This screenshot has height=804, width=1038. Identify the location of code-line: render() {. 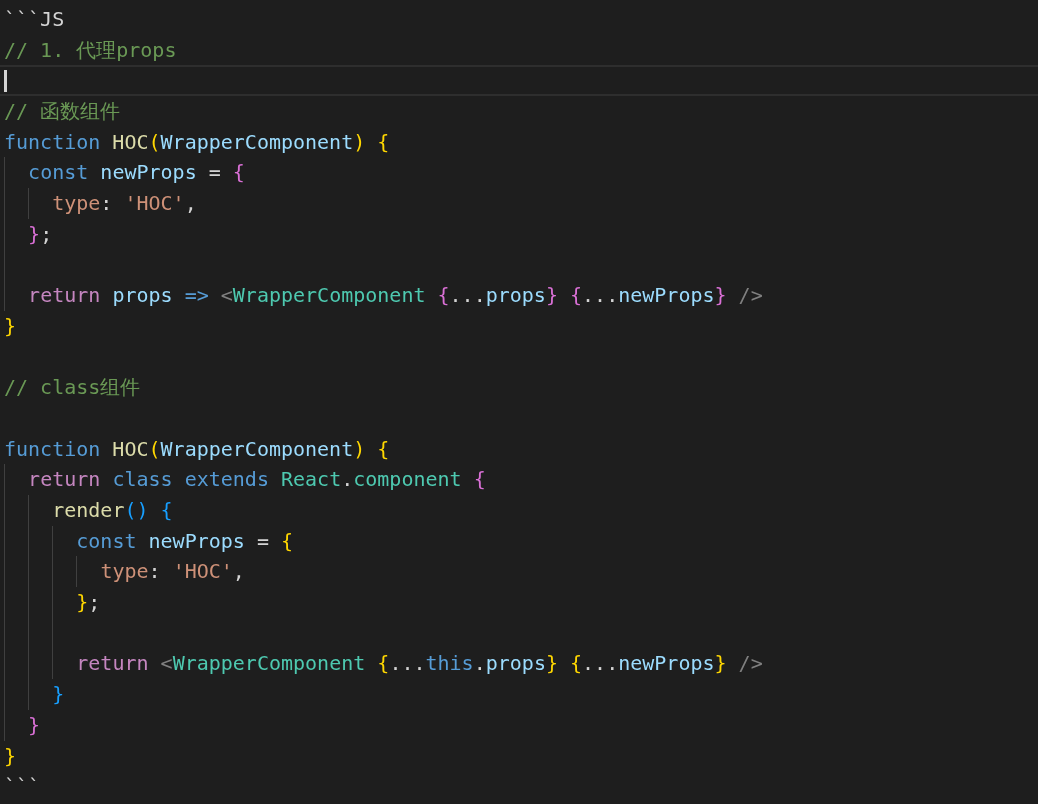
(519, 510).